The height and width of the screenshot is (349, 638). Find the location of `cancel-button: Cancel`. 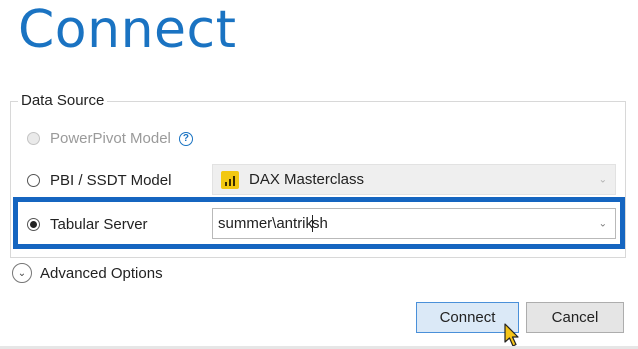

cancel-button: Cancel is located at coordinates (575, 317).